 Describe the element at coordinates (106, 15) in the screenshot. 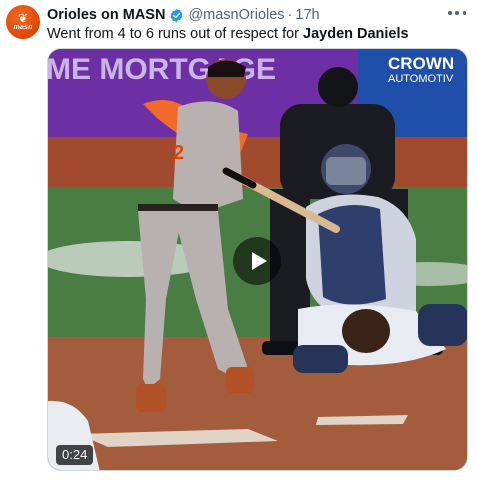

I see `display-name: Orioles on MASN` at that location.